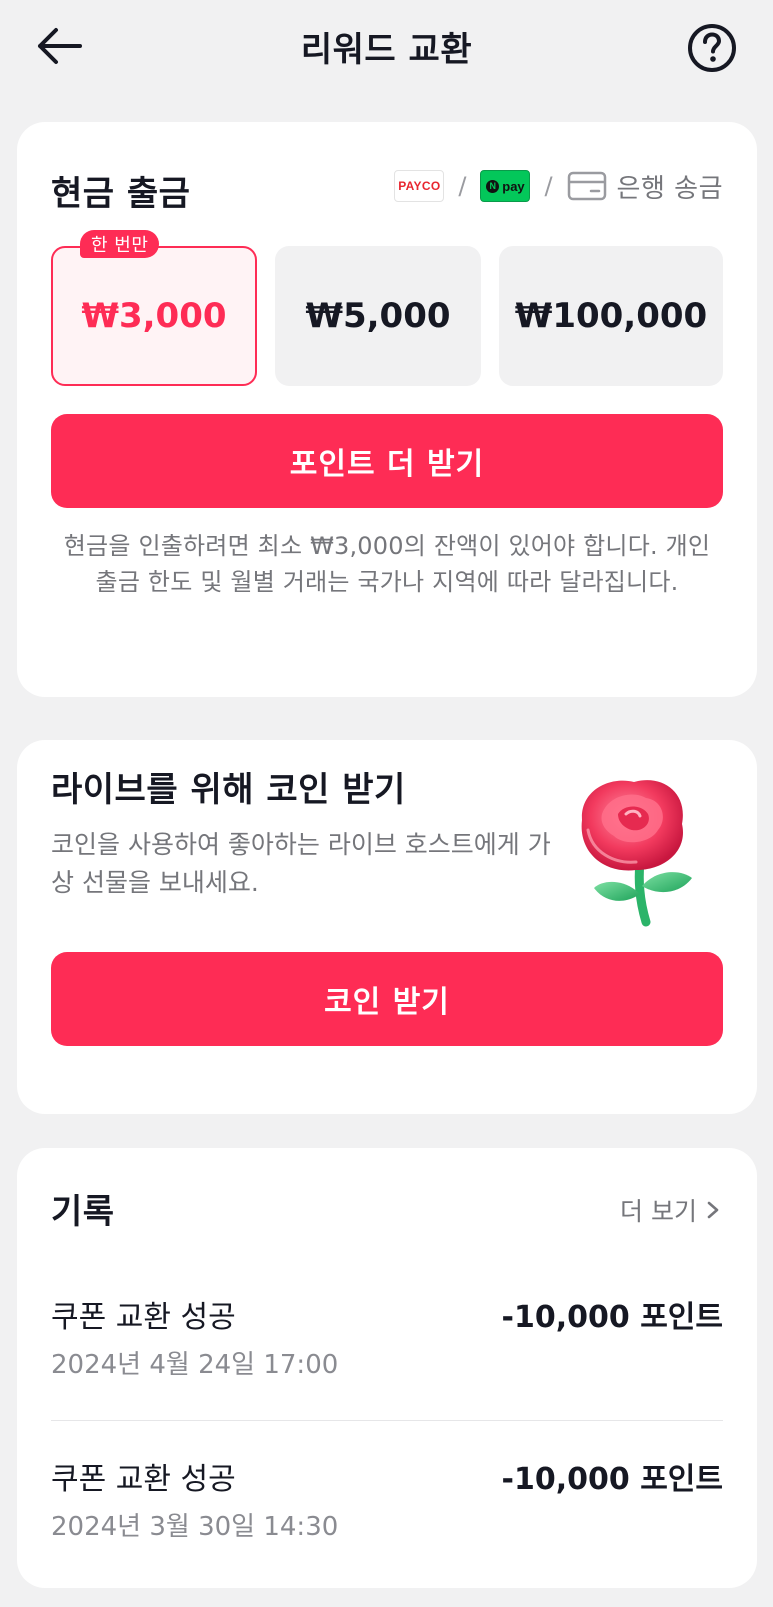 This screenshot has width=773, height=1607. What do you see at coordinates (378, 316) in the screenshot?
I see `amount-option-5000: ₩5,000` at bounding box center [378, 316].